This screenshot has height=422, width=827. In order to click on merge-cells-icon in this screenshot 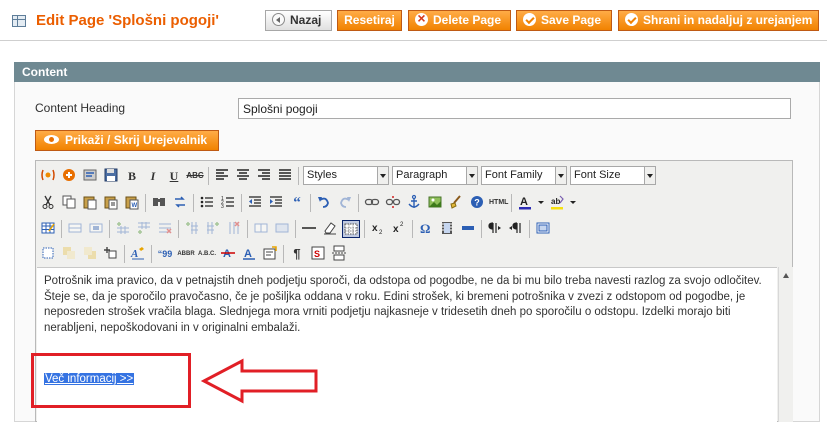, I will do `click(282, 229)`.